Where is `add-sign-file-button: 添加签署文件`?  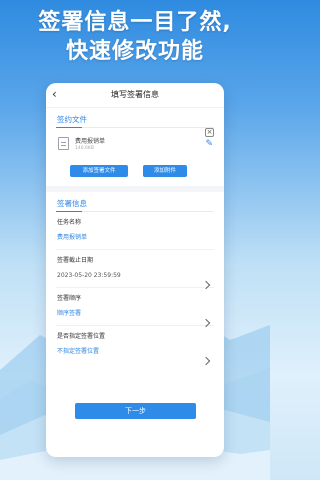
add-sign-file-button: 添加签署文件 is located at coordinates (99, 171).